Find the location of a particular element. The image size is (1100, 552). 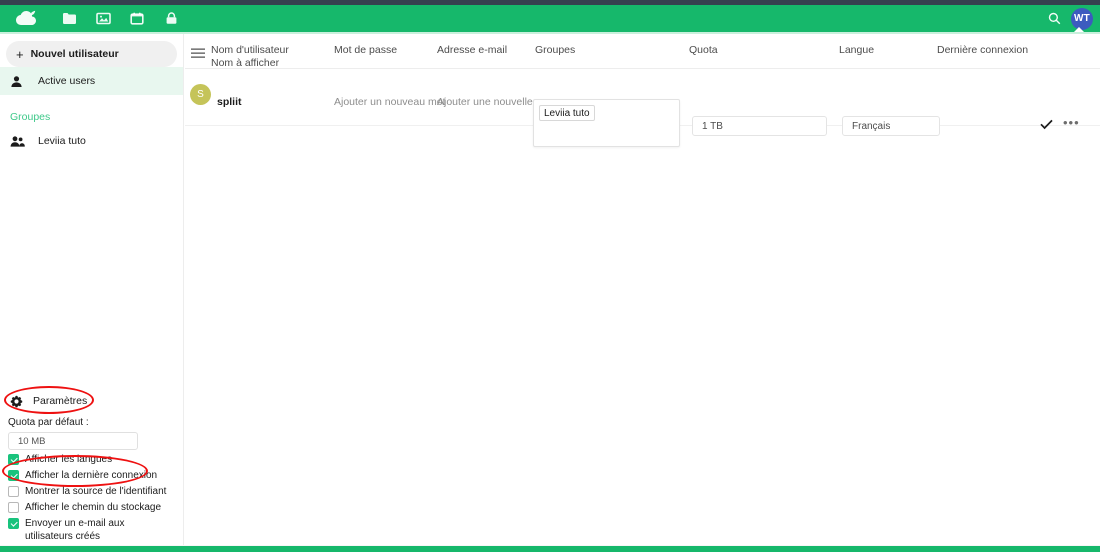

app-header: WT is located at coordinates (550, 18).